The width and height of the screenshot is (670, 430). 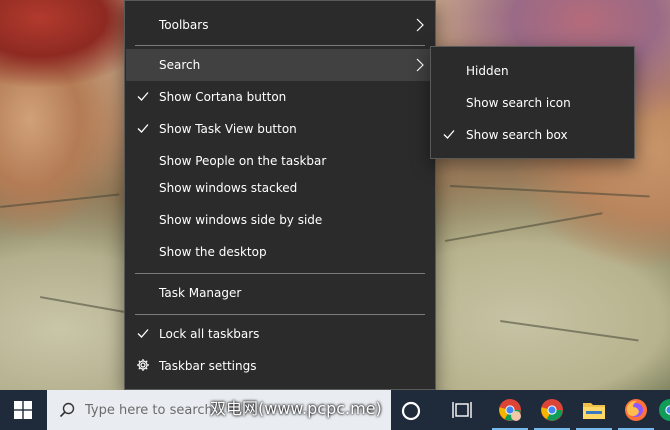 I want to click on windows-logo-icon, so click(x=23, y=410).